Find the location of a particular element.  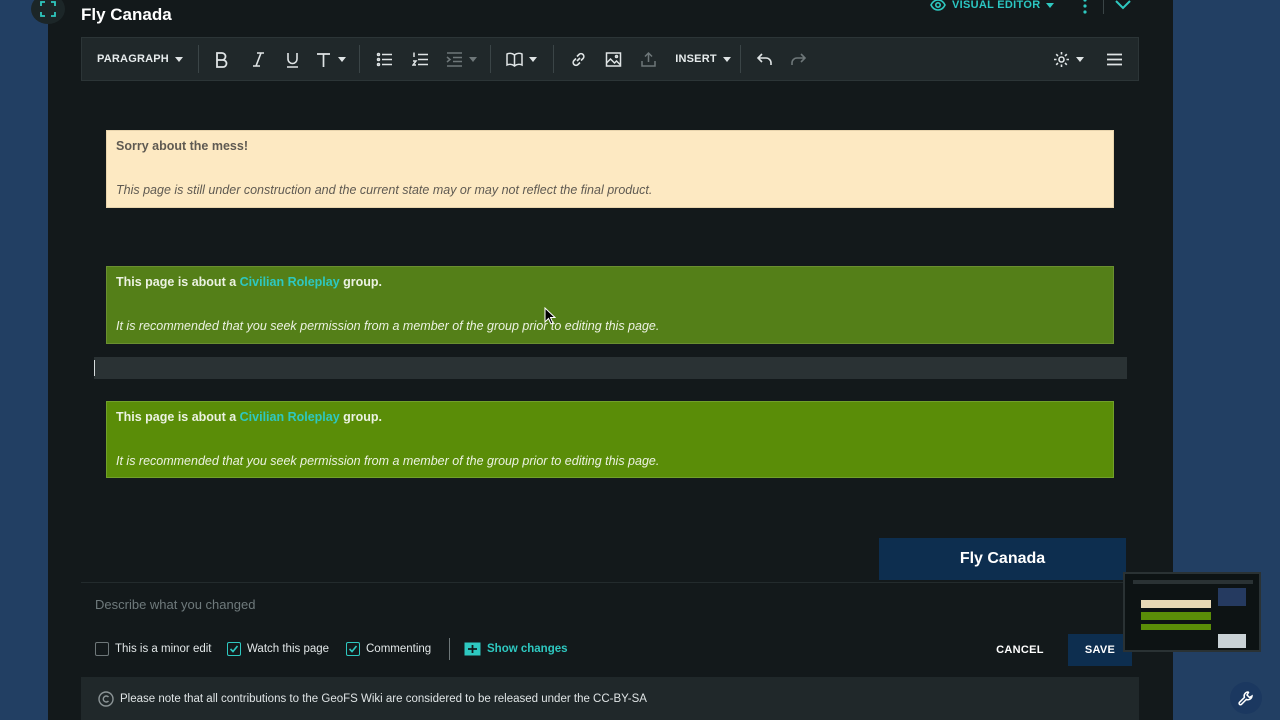

insert-dropdown: INSERT is located at coordinates (703, 59).